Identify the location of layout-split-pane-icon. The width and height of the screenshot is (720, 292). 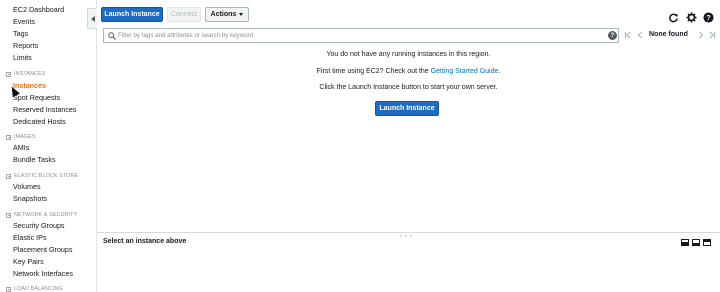
(696, 242).